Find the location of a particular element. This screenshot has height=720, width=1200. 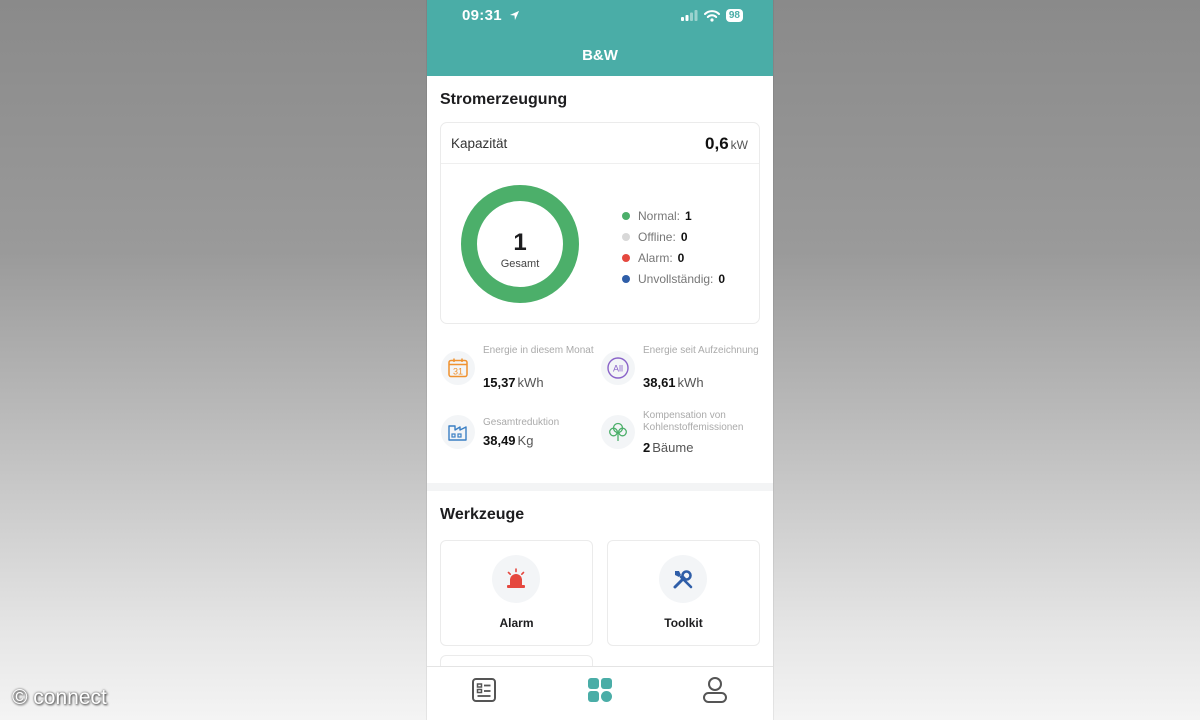

alarm-tool-card: Alarm is located at coordinates (516, 593).